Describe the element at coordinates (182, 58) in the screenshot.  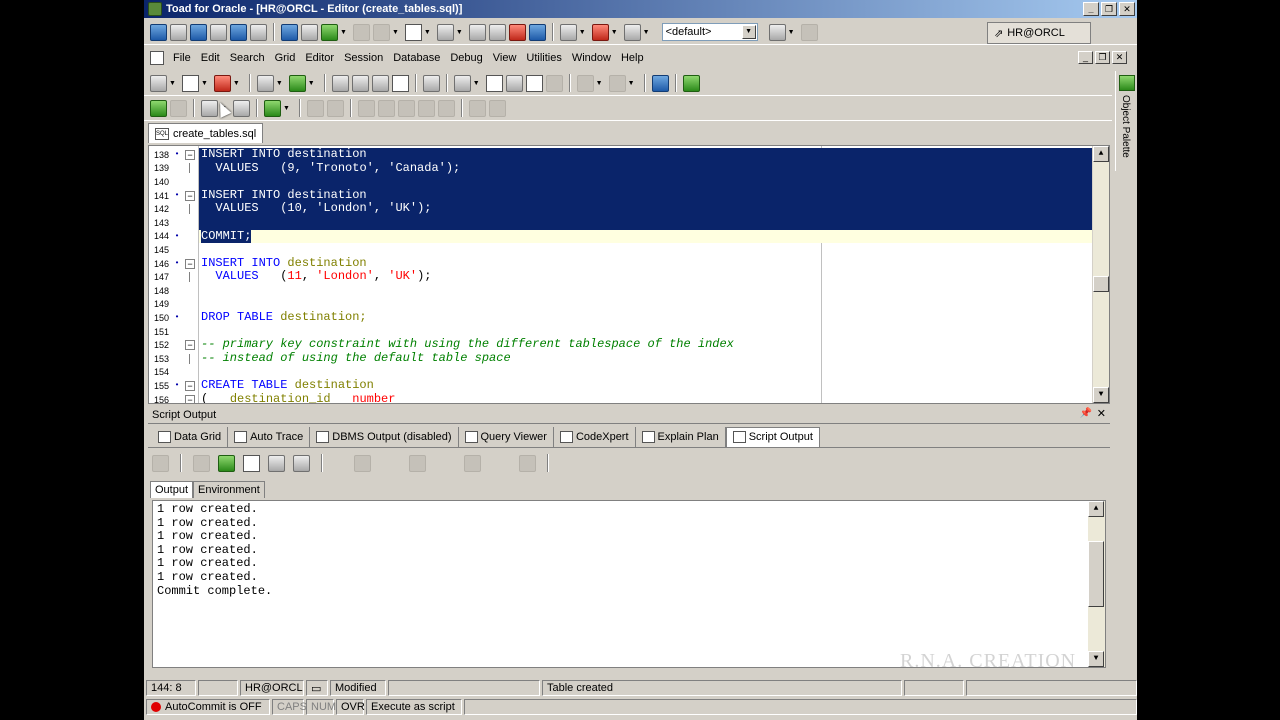
I see `menu-file: File` at that location.